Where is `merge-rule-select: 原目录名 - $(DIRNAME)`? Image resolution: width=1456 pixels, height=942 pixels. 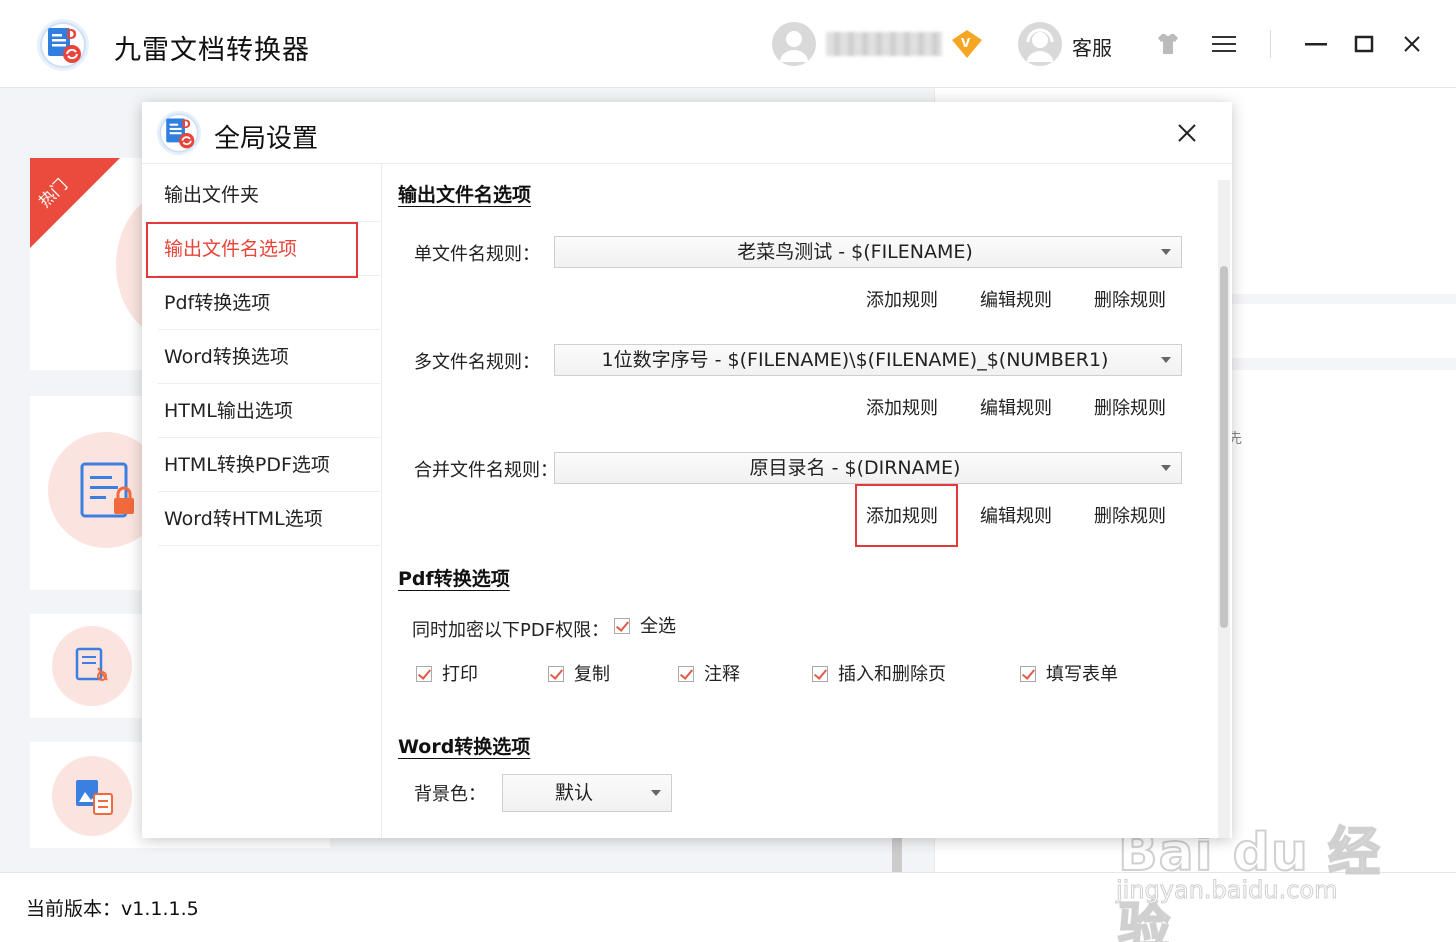
merge-rule-select: 原目录名 - $(DIRNAME) is located at coordinates (868, 468).